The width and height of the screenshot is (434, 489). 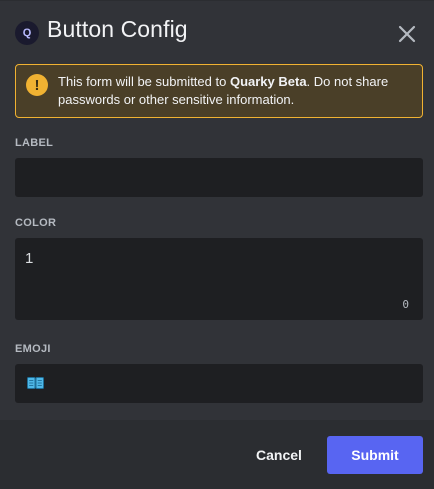 I want to click on book-emoji-icon, so click(x=35, y=383).